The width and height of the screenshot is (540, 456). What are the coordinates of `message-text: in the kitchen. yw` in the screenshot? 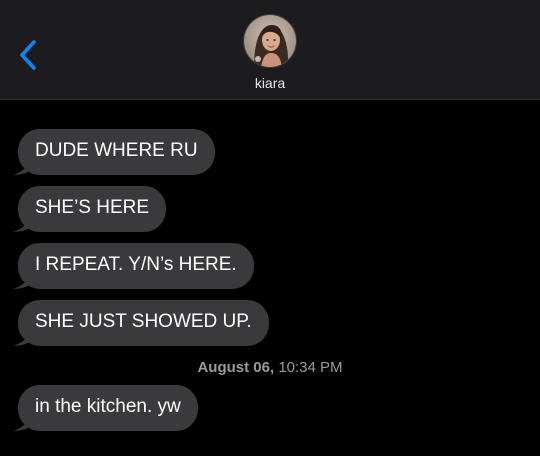 It's located at (108, 406).